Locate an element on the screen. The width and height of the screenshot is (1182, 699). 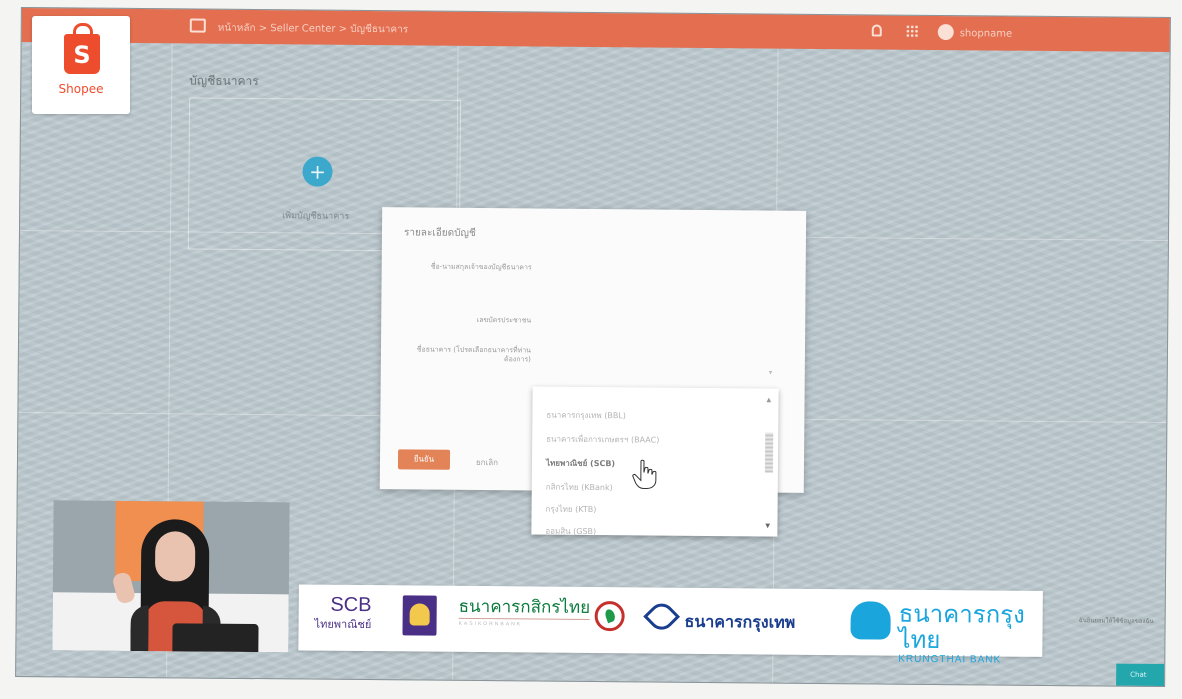
kbank-logo-text: ธนาคารกสิกรไทย KASIKORNBANK is located at coordinates (524, 612).